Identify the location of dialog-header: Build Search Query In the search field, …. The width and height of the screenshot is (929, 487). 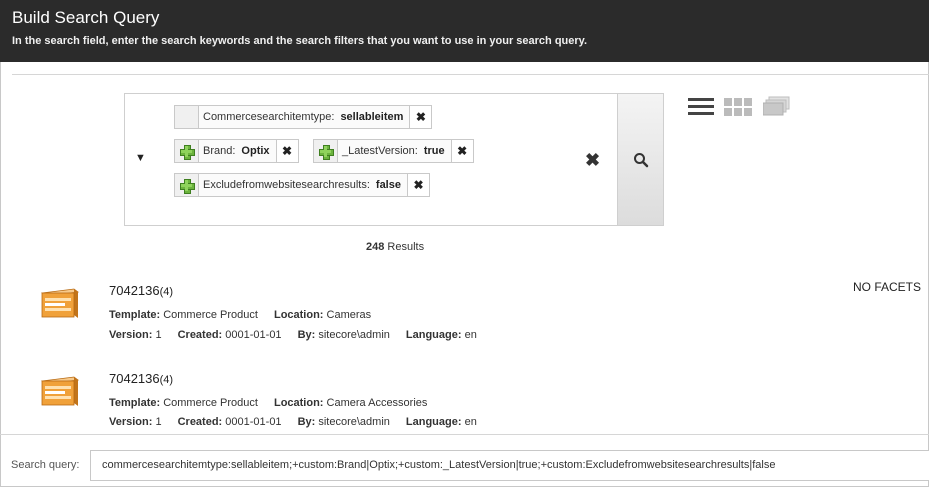
(464, 31).